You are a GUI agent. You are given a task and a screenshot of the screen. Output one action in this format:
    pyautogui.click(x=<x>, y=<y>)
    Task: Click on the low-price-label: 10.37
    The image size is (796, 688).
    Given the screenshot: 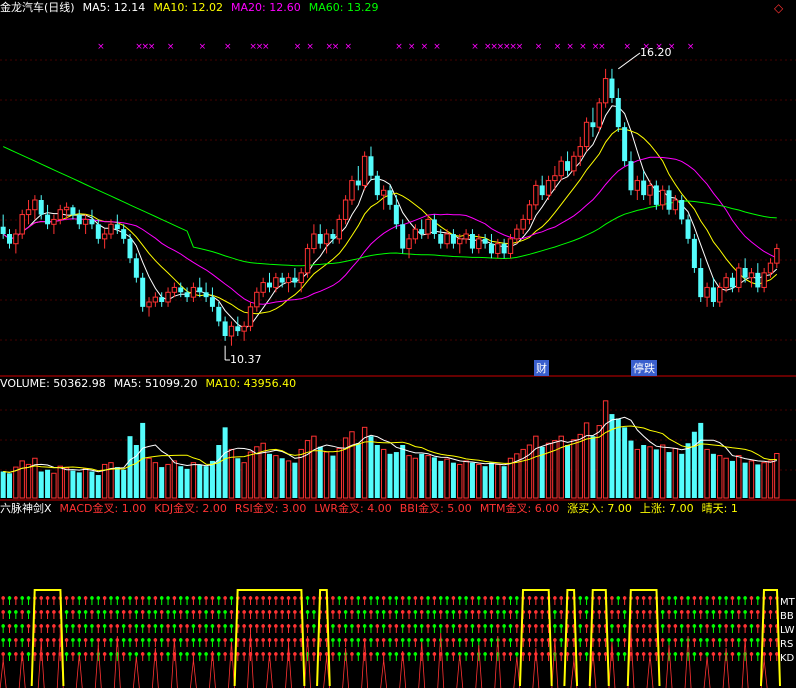 What is the action you would take?
    pyautogui.click(x=246, y=359)
    